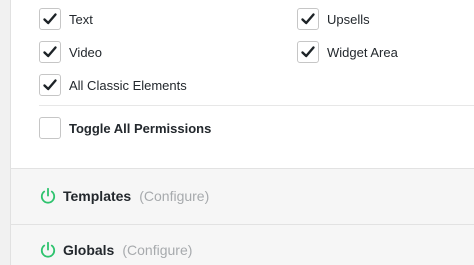  I want to click on permission-widget-area: Widget Area, so click(347, 52).